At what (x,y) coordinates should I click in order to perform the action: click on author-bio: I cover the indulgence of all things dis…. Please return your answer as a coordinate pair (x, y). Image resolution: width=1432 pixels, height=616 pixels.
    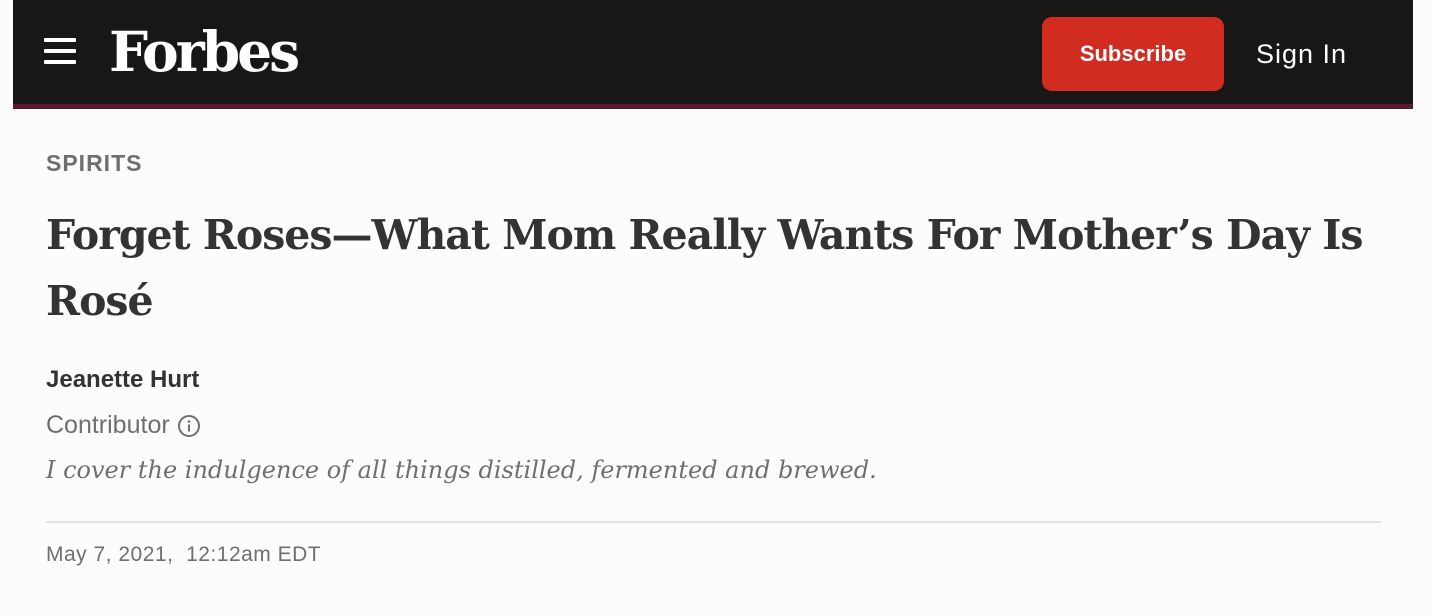
    Looking at the image, I should click on (461, 470).